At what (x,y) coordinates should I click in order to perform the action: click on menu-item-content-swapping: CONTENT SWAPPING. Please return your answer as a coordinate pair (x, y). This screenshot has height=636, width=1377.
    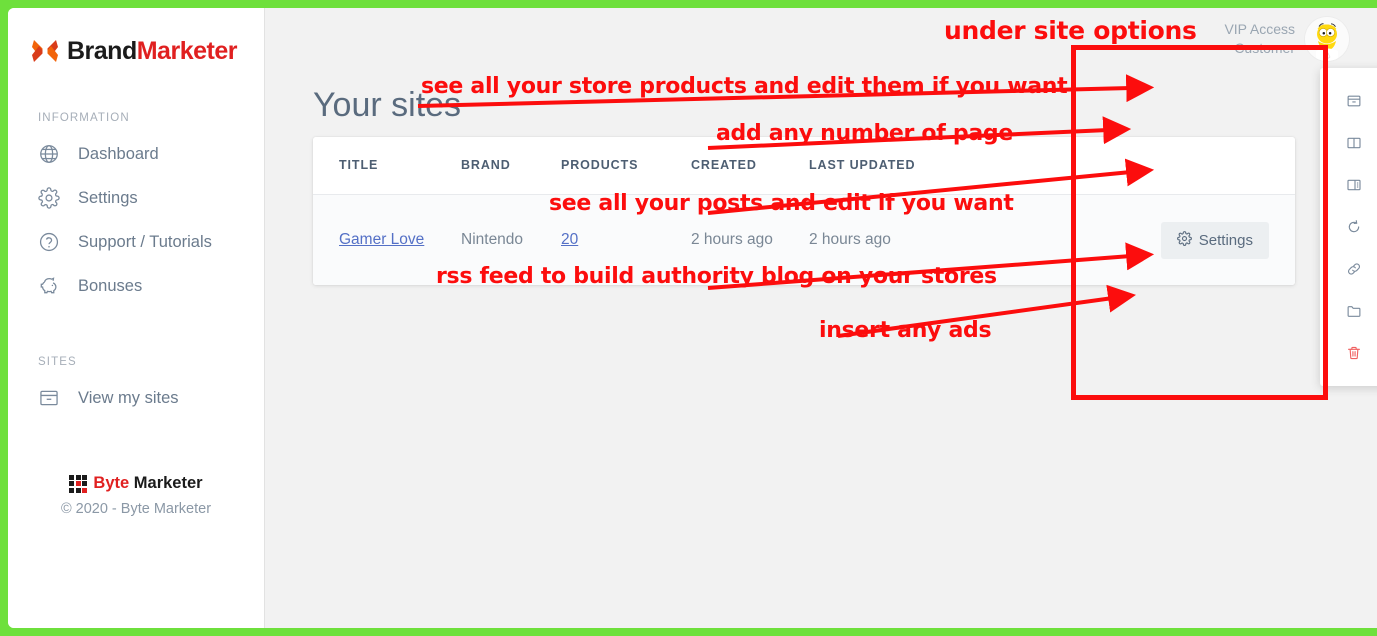
    Looking at the image, I should click on (1348, 227).